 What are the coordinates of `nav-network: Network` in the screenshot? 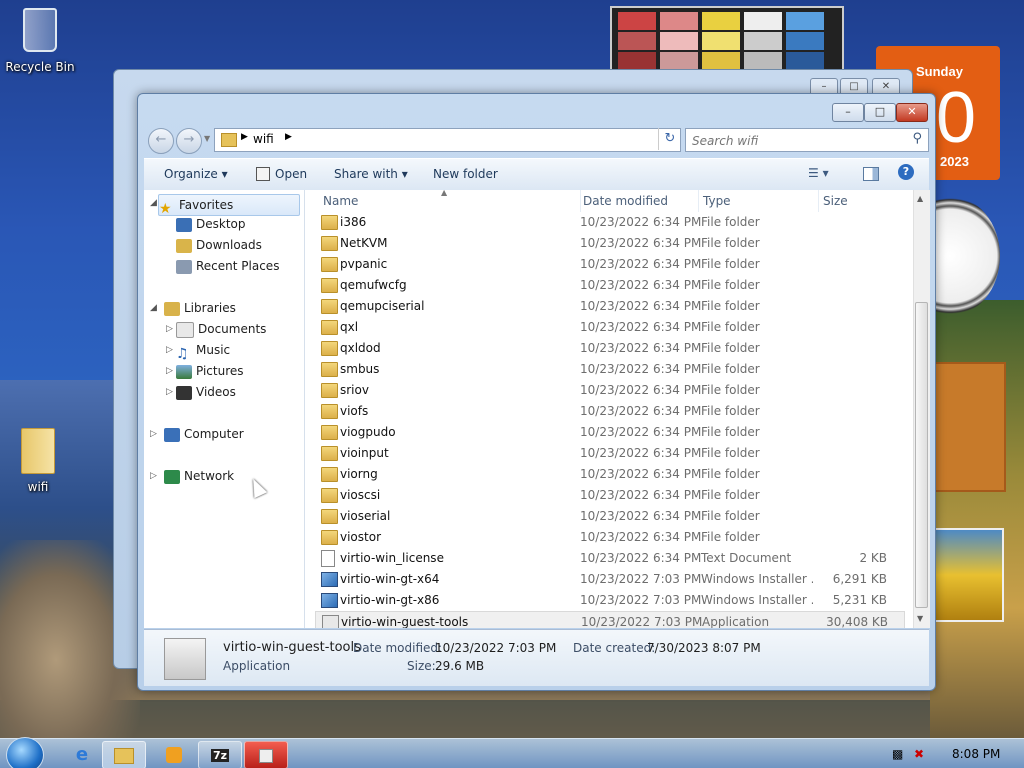 It's located at (199, 476).